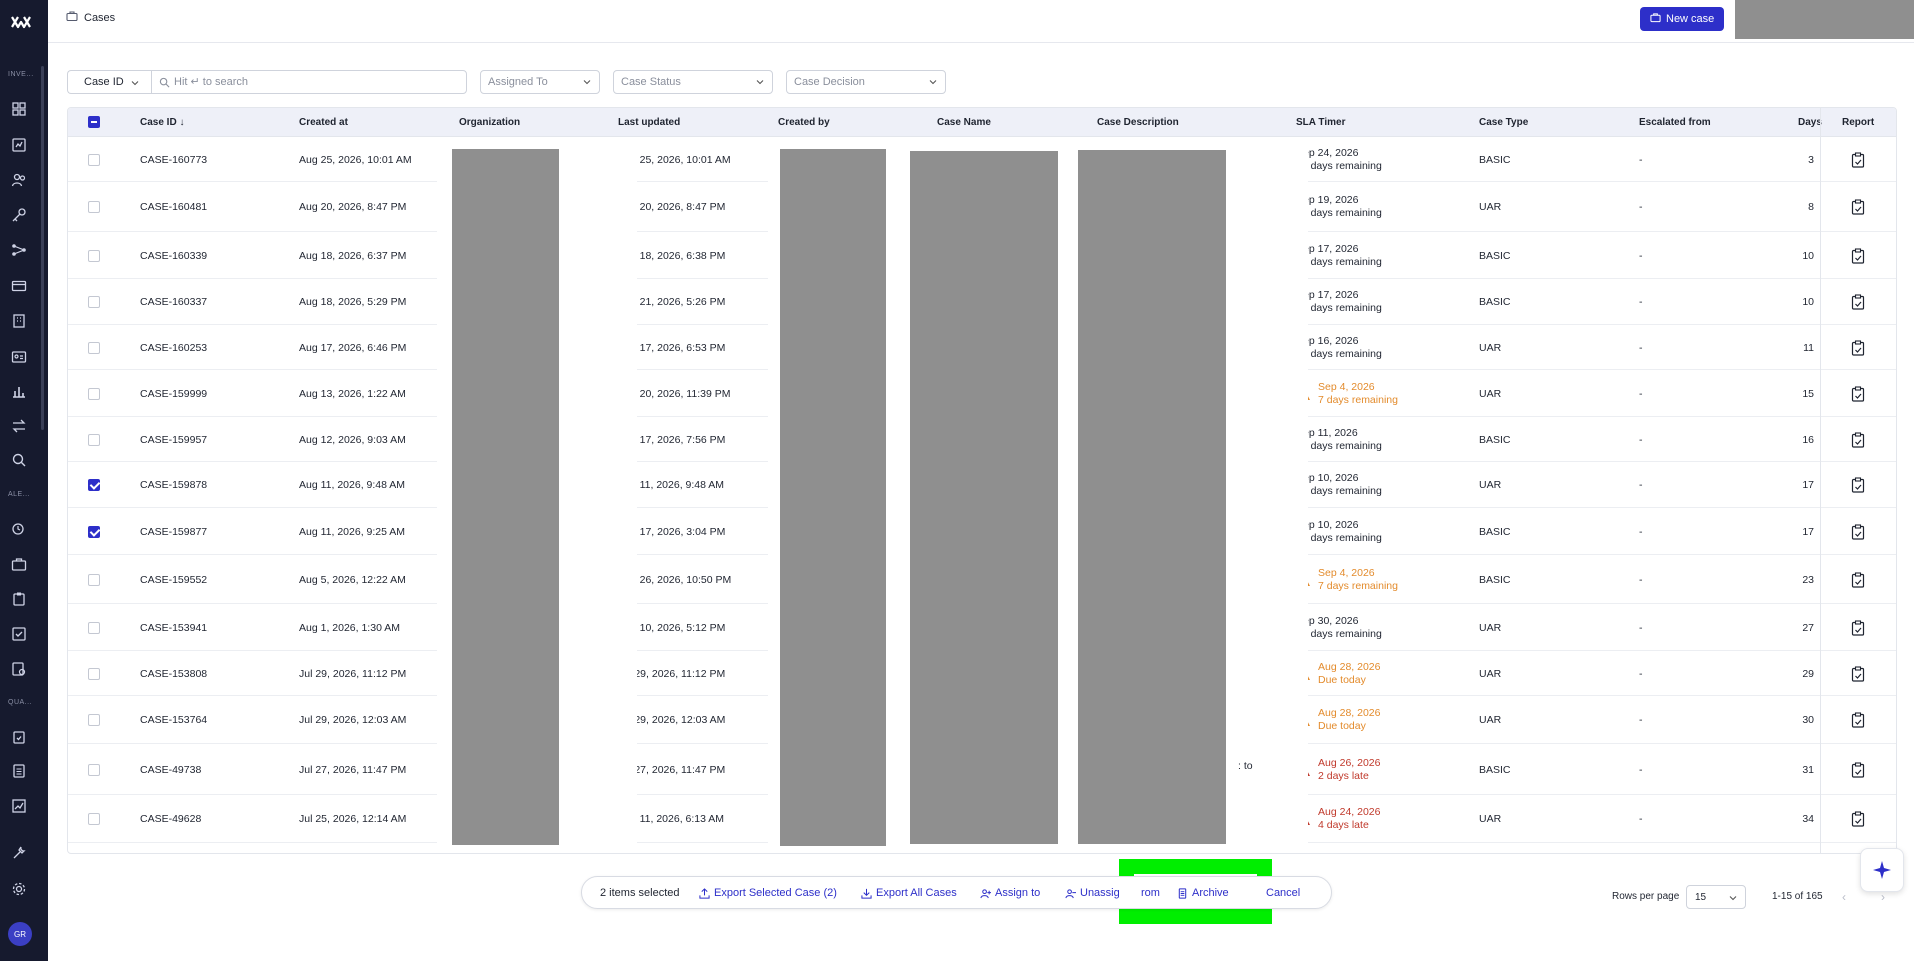 The height and width of the screenshot is (961, 1914). What do you see at coordinates (19, 634) in the screenshot?
I see `checklist-icon` at bounding box center [19, 634].